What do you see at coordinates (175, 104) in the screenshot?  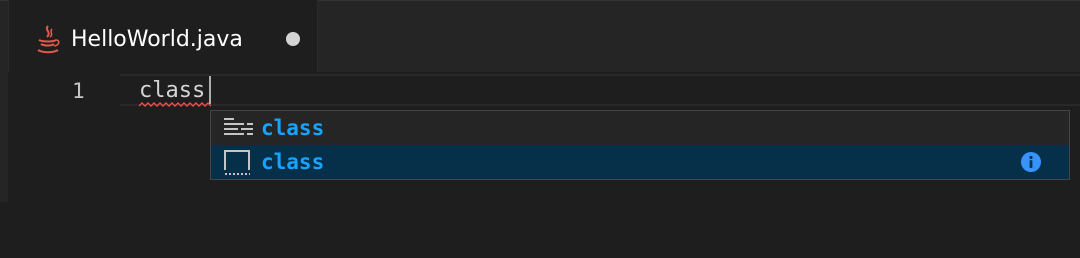 I see `error-squiggle` at bounding box center [175, 104].